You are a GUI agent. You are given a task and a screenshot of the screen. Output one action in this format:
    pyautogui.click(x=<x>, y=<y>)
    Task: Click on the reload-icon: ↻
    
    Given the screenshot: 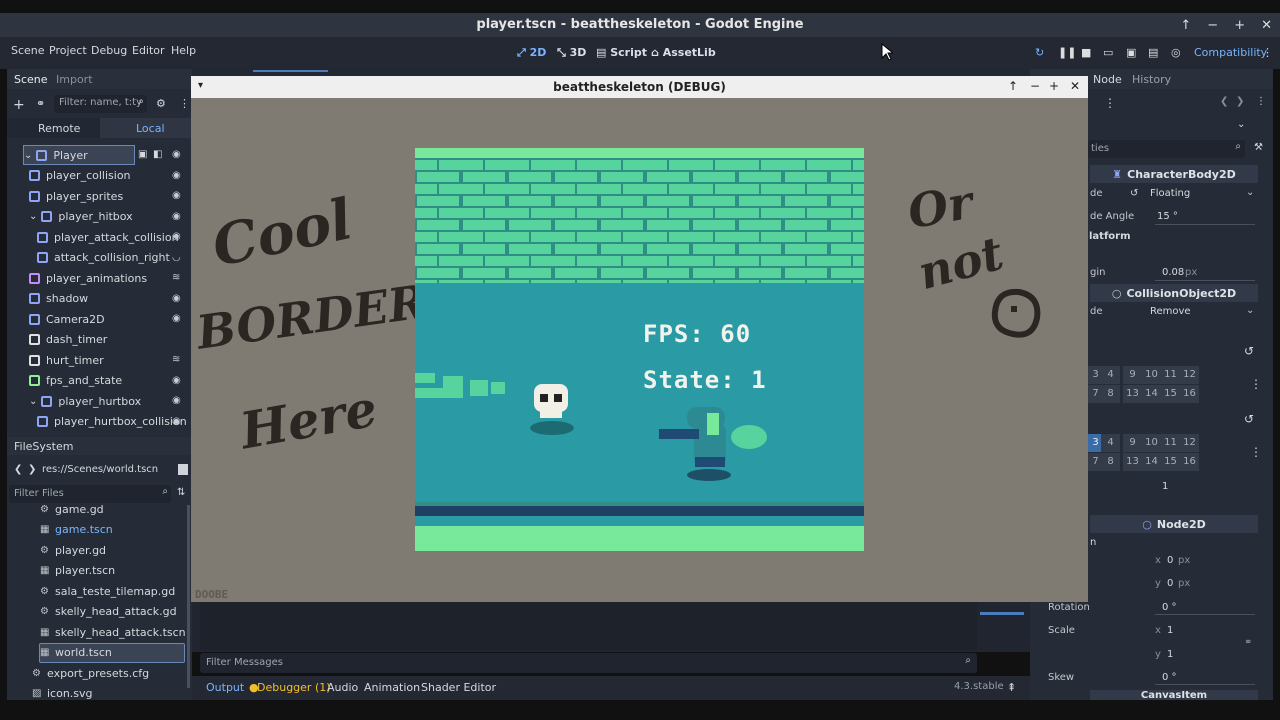 What is the action you would take?
    pyautogui.click(x=1039, y=52)
    